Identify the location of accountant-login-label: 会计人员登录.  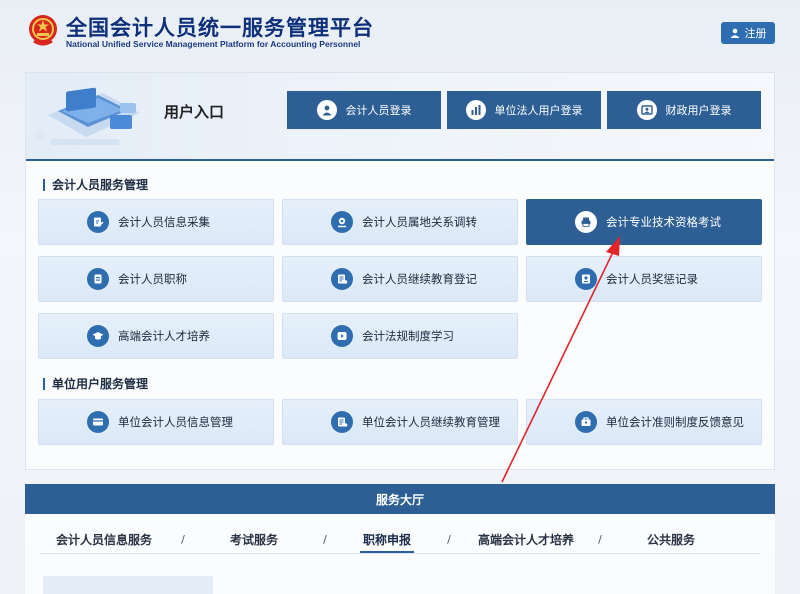
(378, 110).